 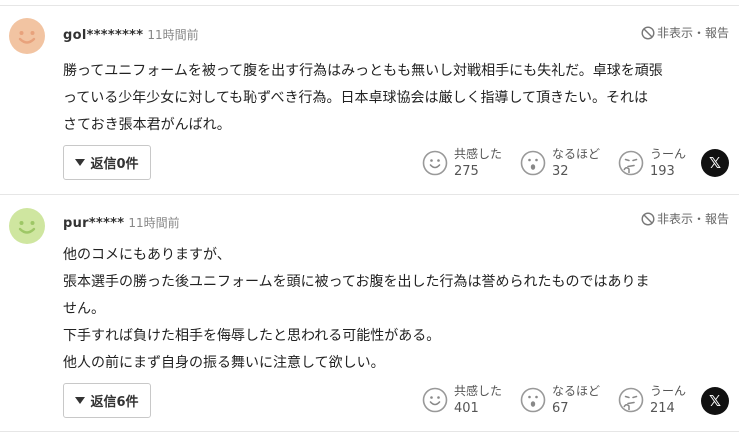 I want to click on reaction-insight-button: なるほど 67, so click(x=560, y=400).